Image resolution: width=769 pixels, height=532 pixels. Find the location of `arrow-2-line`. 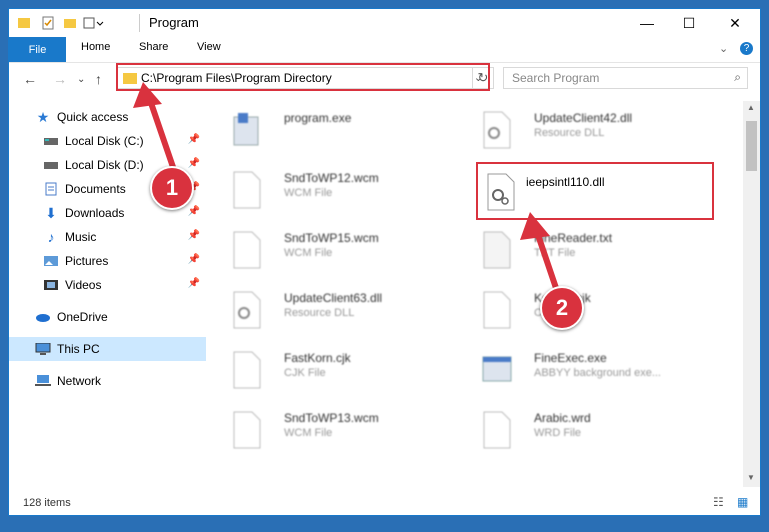

arrow-2-line is located at coordinates (546, 260).